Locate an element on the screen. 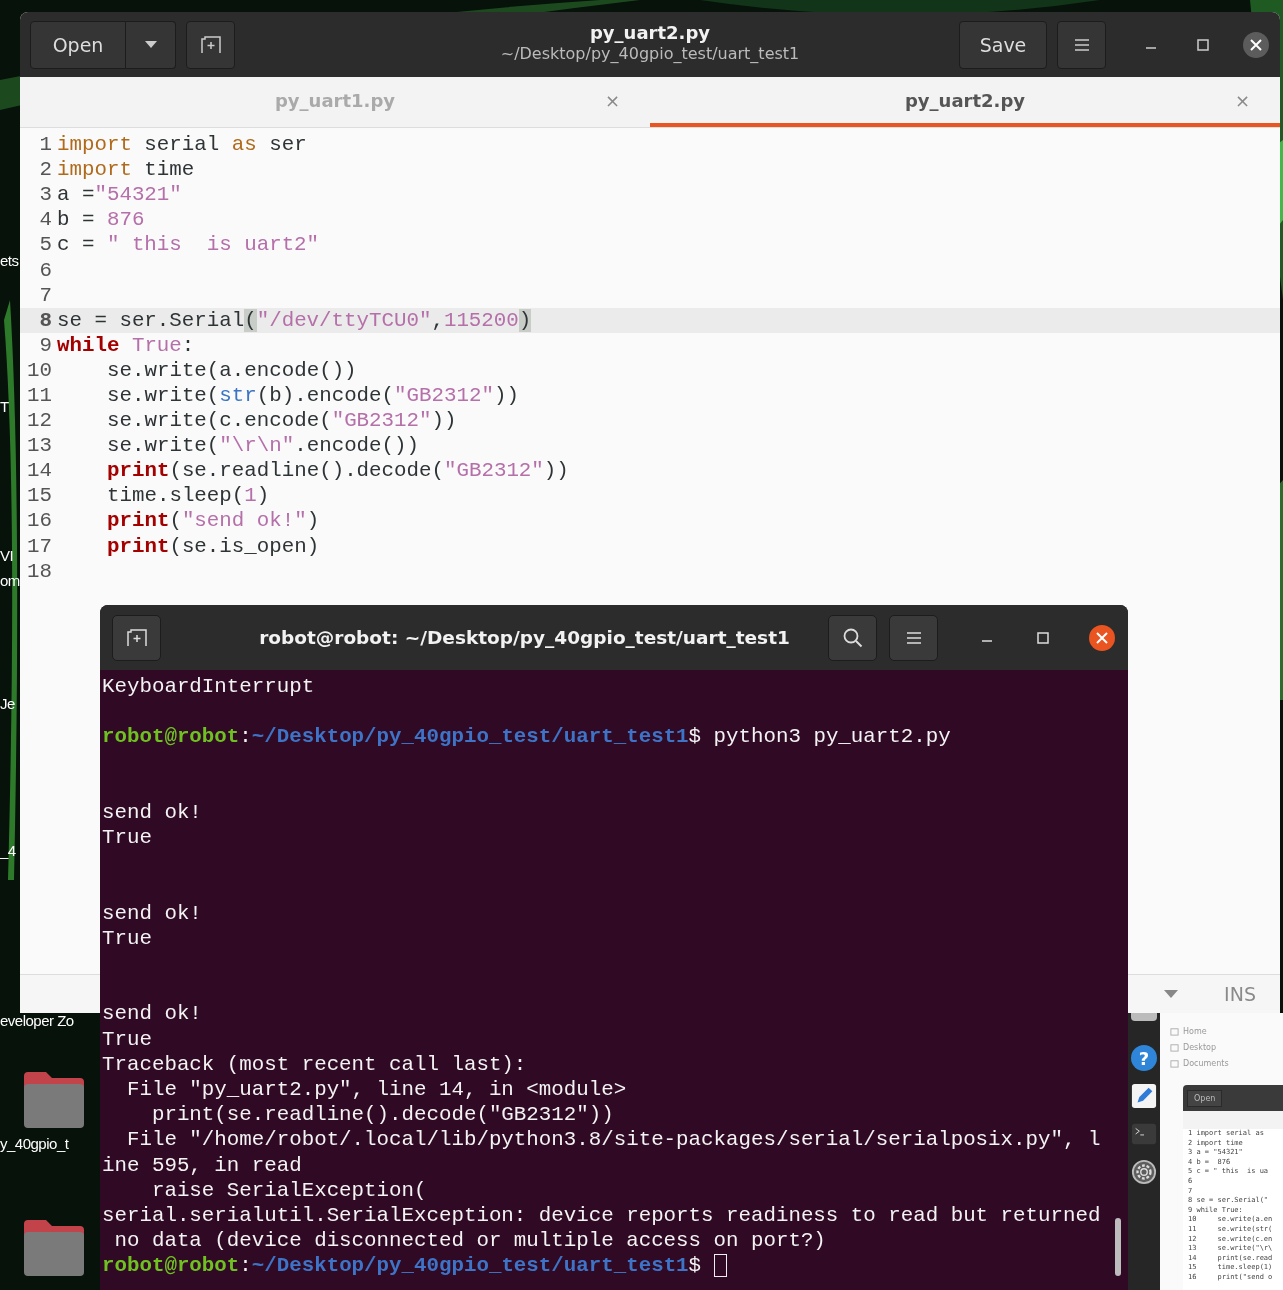  desktop-label: om is located at coordinates (10, 580).